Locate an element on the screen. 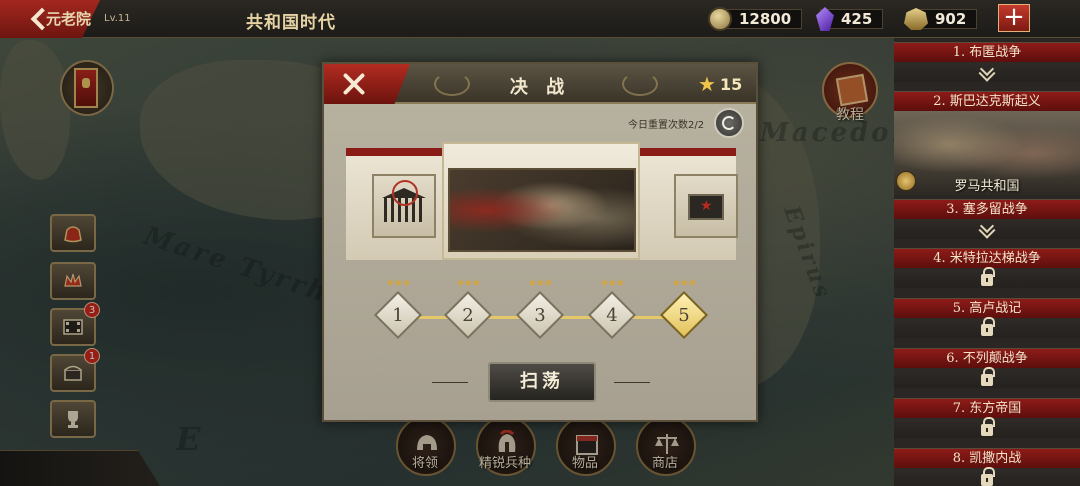 The height and width of the screenshot is (486, 1080). level-node: ★★★ 2 is located at coordinates (468, 310).